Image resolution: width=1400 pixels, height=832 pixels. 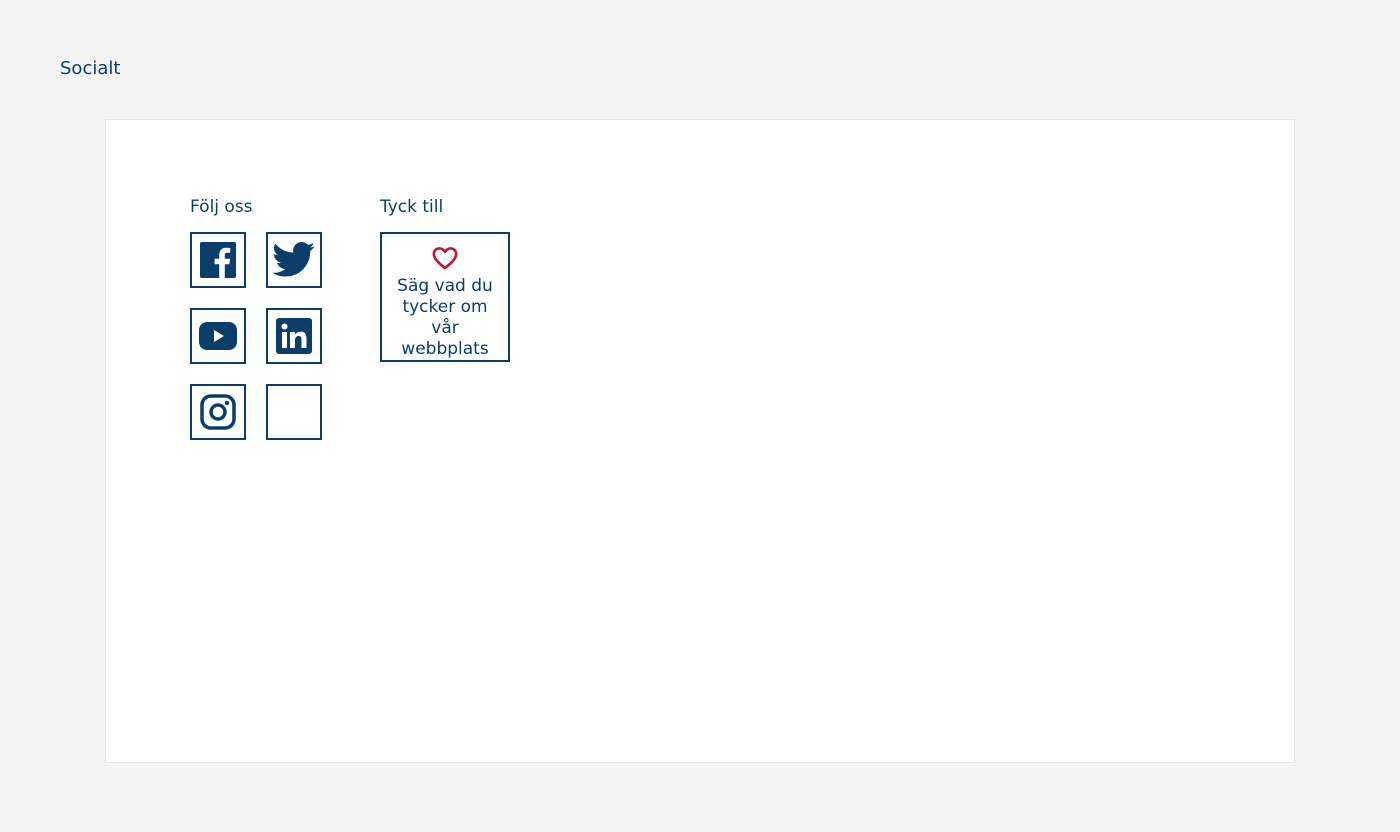 I want to click on instagram-link, so click(x=218, y=412).